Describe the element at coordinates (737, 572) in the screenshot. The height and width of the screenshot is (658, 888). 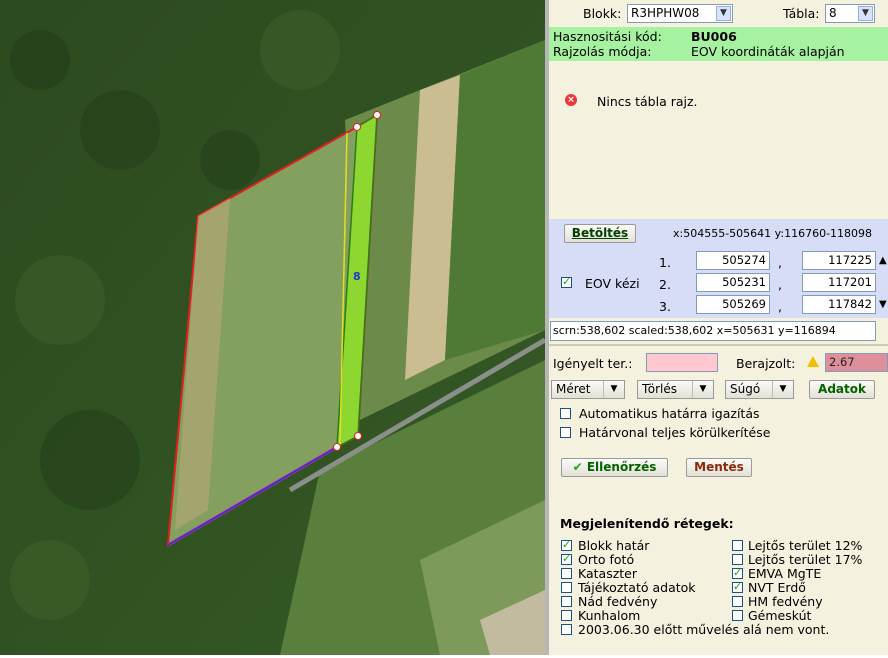
I see `layer-checkbox-emva` at that location.